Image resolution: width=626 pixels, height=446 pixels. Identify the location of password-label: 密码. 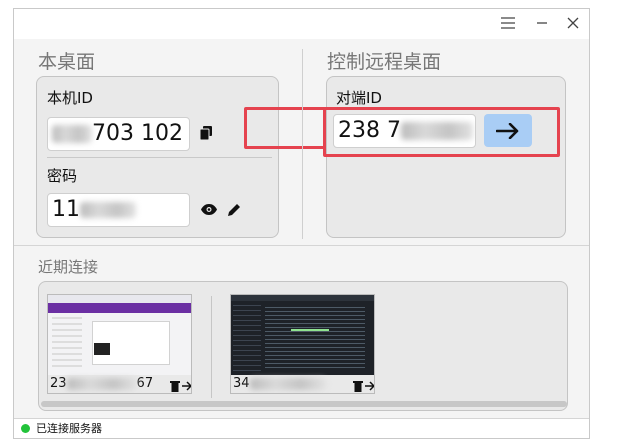
(62, 176).